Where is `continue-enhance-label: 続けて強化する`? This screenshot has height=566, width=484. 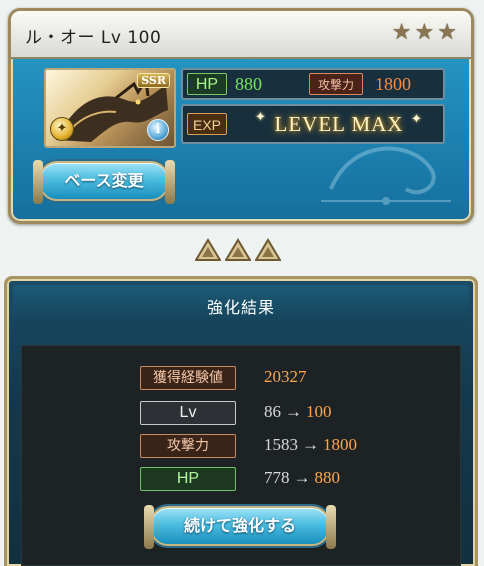 continue-enhance-label: 続けて強化する is located at coordinates (239, 525).